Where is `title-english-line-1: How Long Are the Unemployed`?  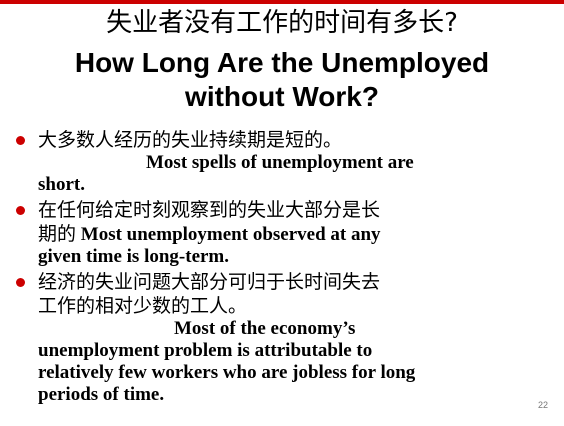
title-english-line-1: How Long Are the Unemployed is located at coordinates (282, 62).